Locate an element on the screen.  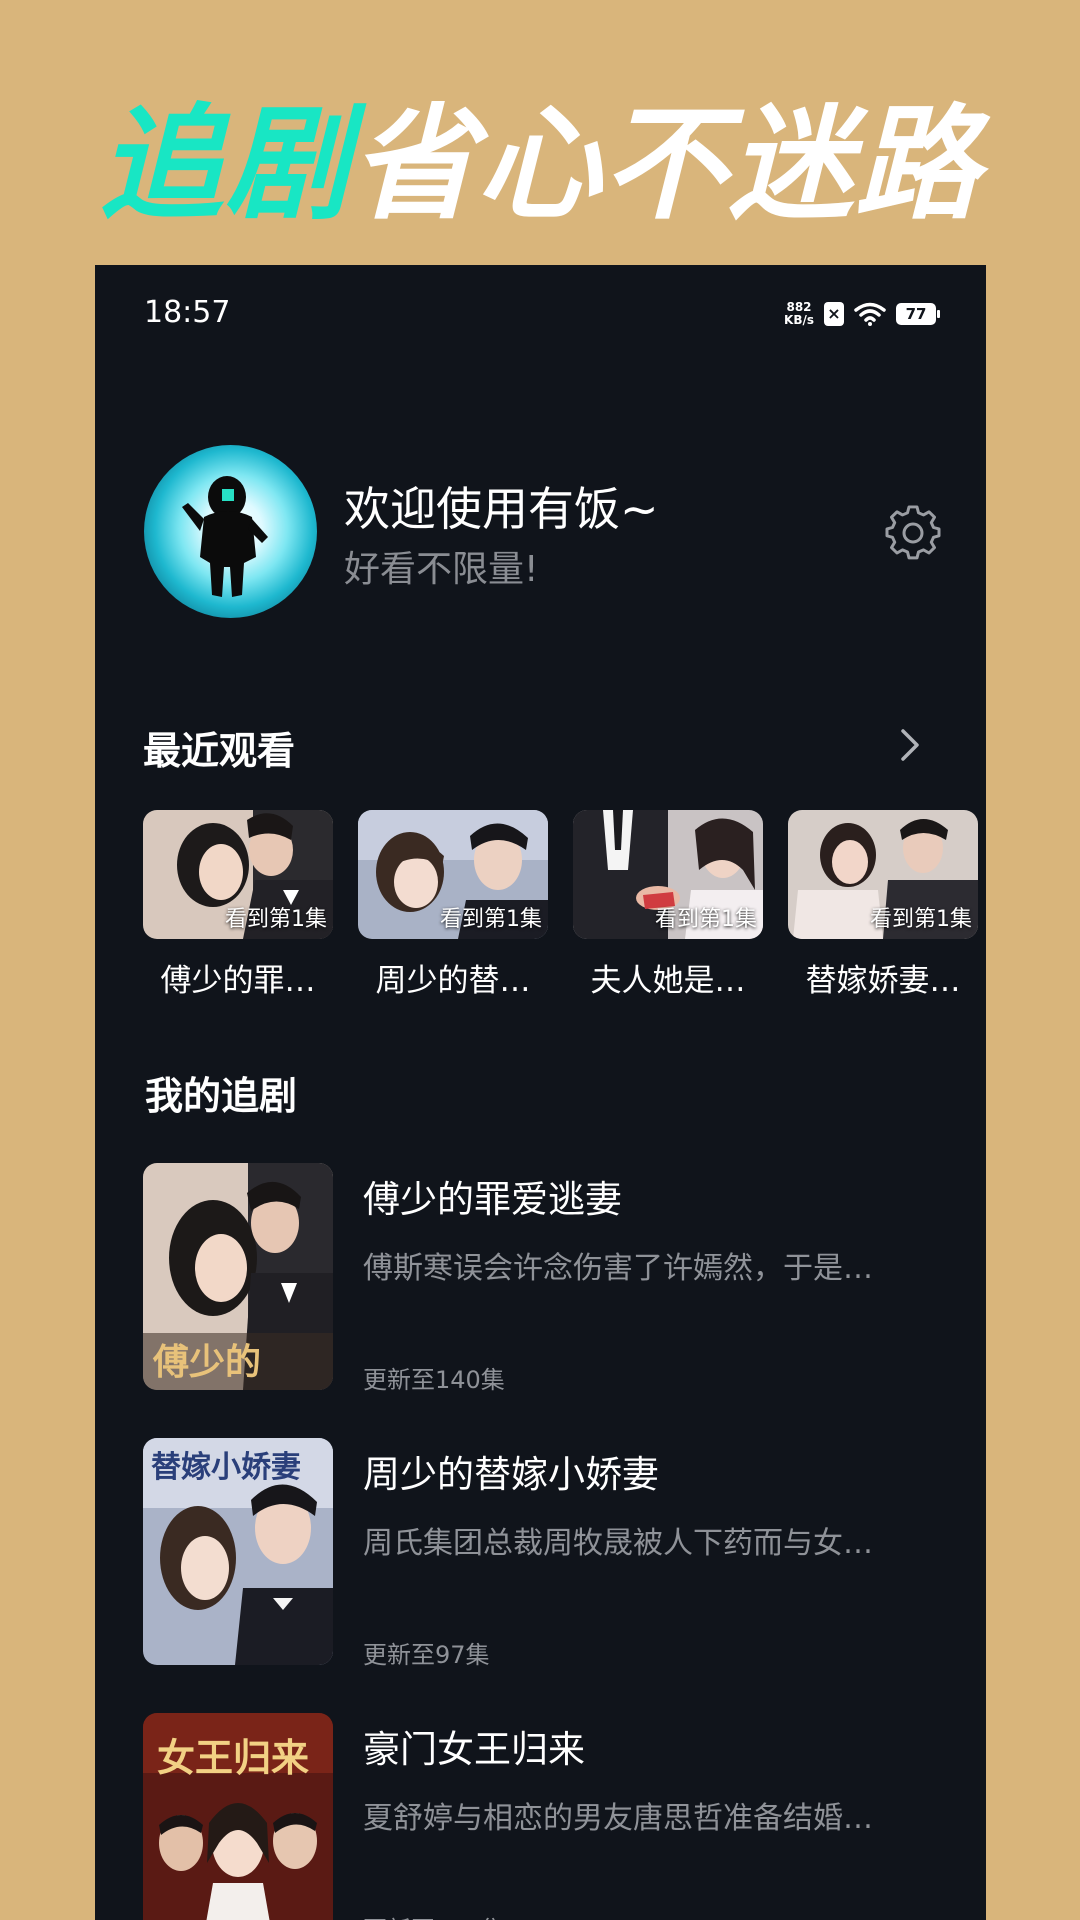
status-icons: 882 KB/s × 77 is located at coordinates (862, 314).